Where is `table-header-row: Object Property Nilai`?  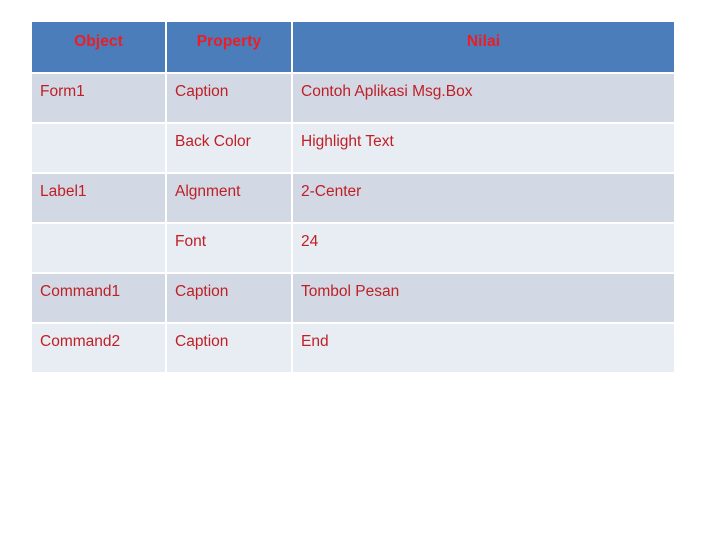 table-header-row: Object Property Nilai is located at coordinates (353, 47).